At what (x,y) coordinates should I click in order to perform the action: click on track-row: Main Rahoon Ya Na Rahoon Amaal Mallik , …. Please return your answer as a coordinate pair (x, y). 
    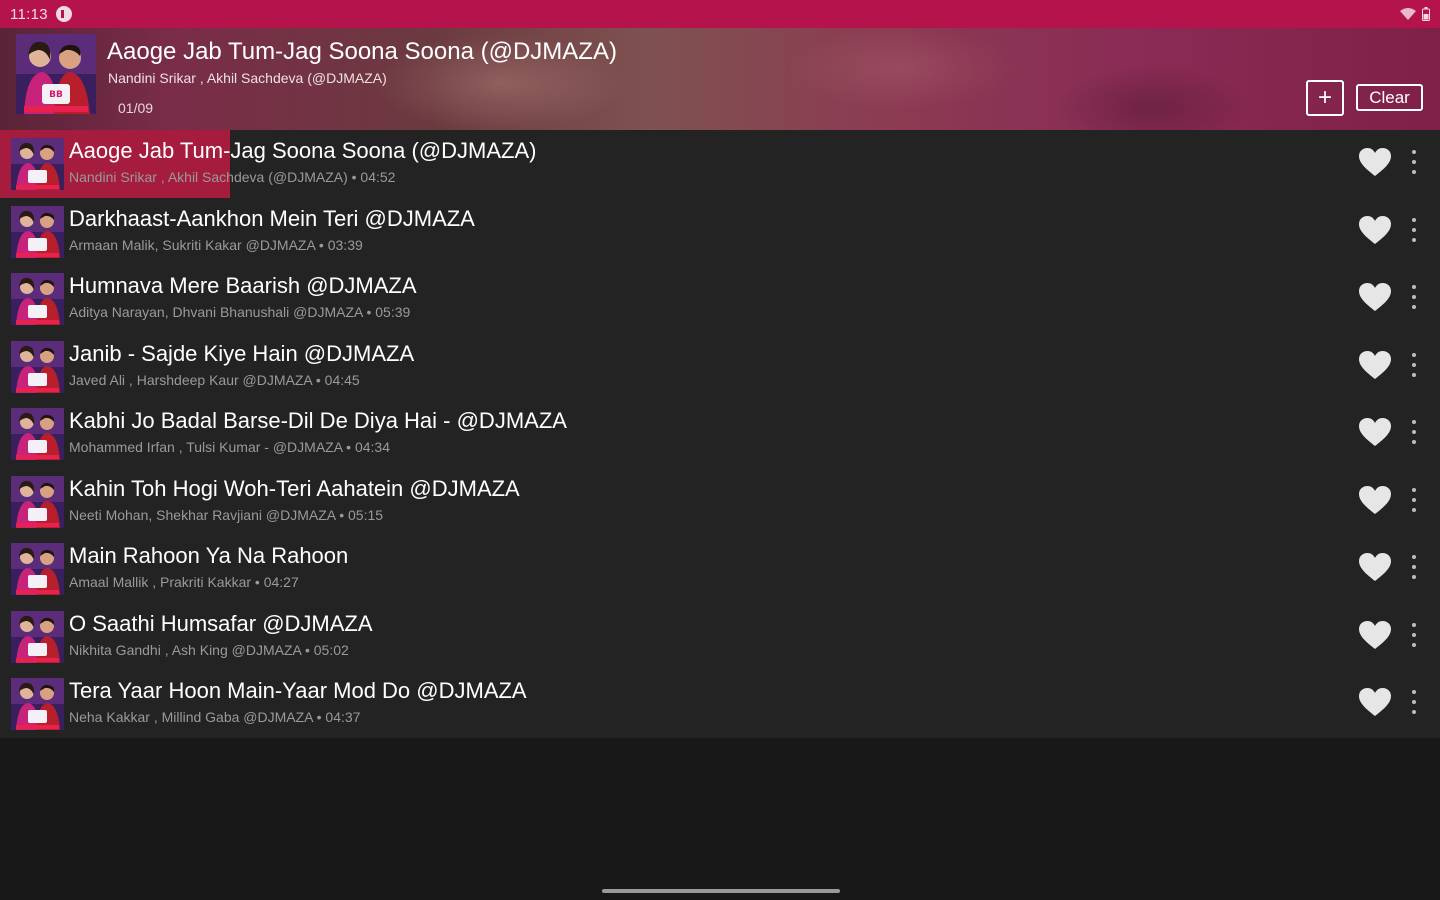
    Looking at the image, I should click on (720, 569).